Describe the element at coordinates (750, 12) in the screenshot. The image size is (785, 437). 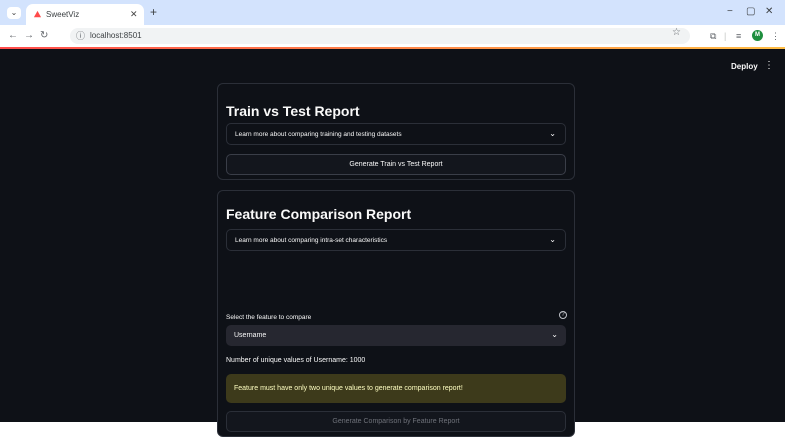
I see `maximize-icon: ▢` at that location.